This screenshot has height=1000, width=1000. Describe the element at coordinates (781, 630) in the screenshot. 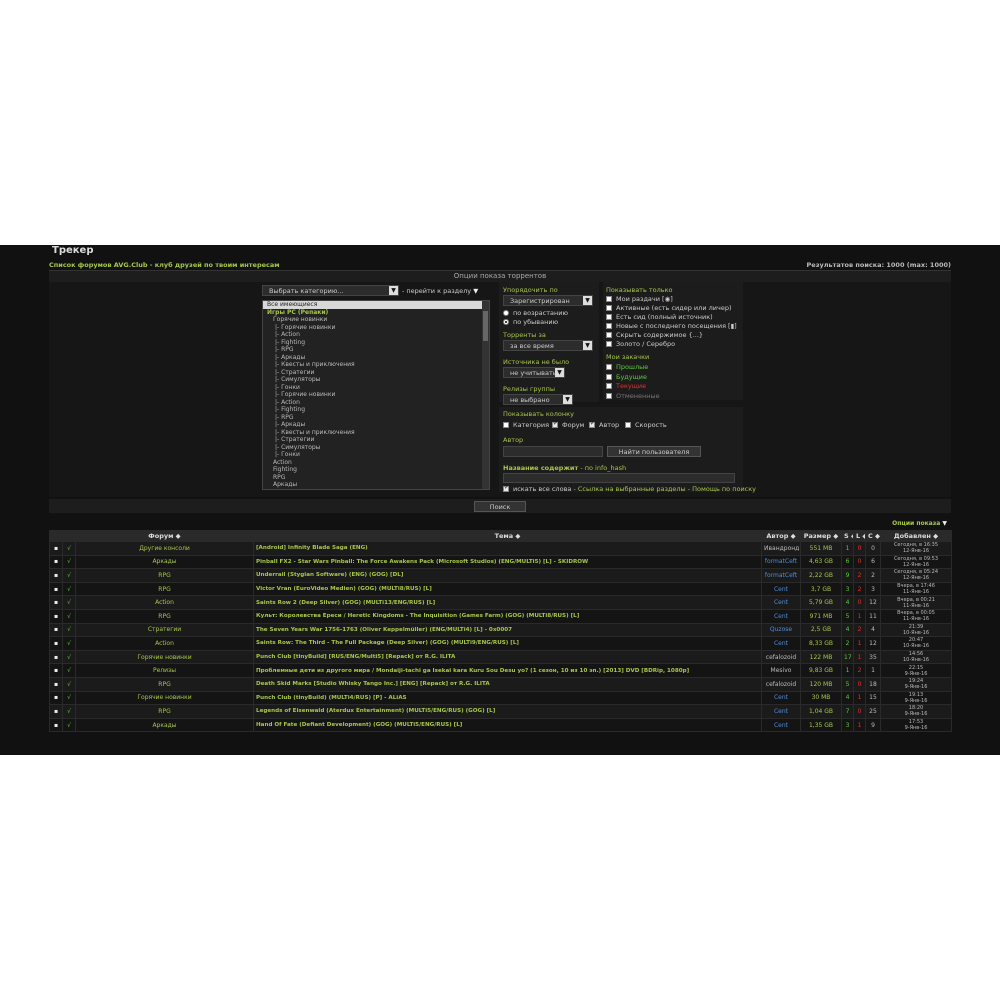

I see `author-cell: Quzose` at that location.